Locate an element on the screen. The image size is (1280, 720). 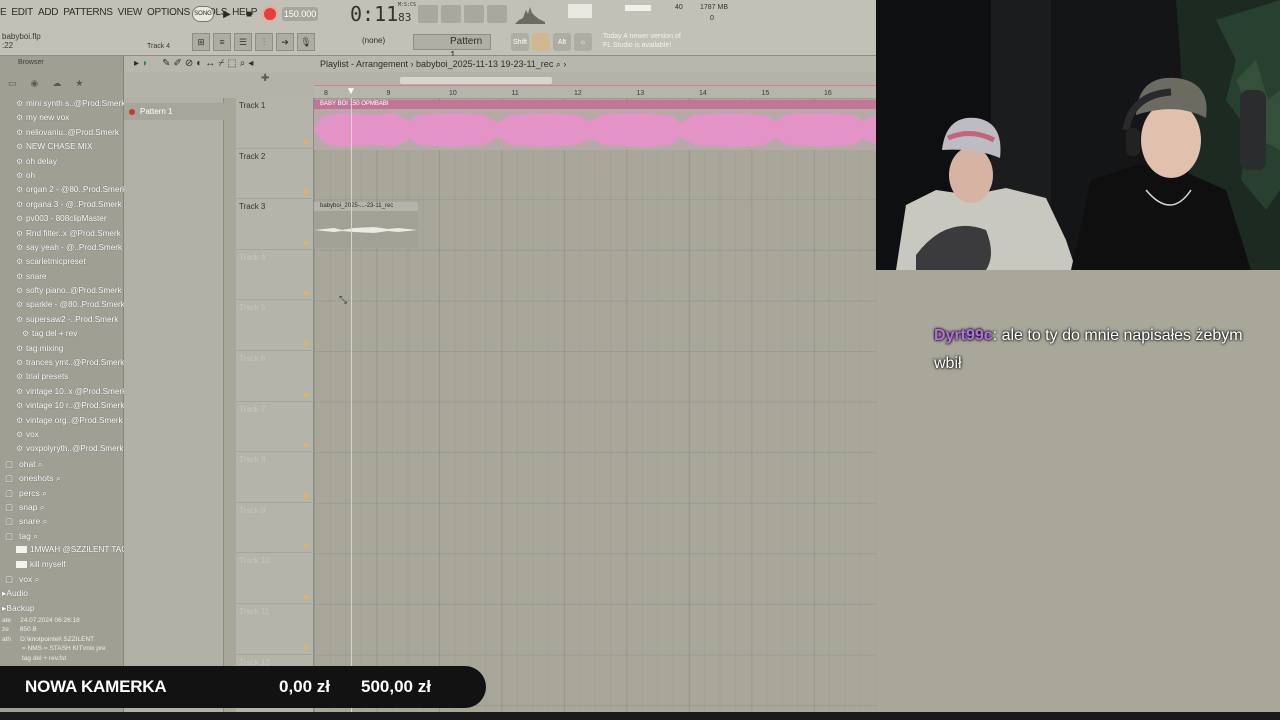
audio-clip-track-3: babyboi_2025-...-23-11_rec is located at coordinates (366, 225).